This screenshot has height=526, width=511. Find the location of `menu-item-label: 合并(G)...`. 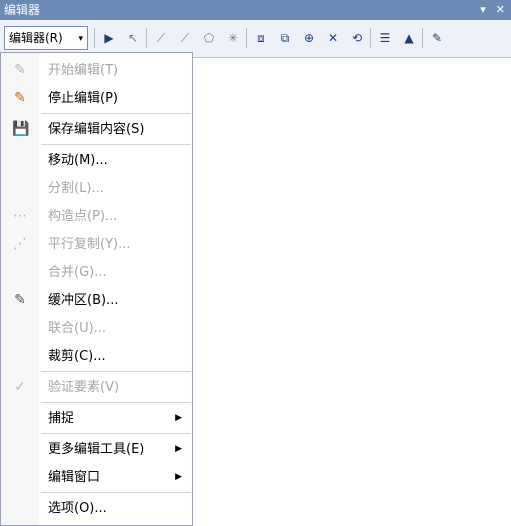

menu-item-label: 合并(G)... is located at coordinates (77, 272).